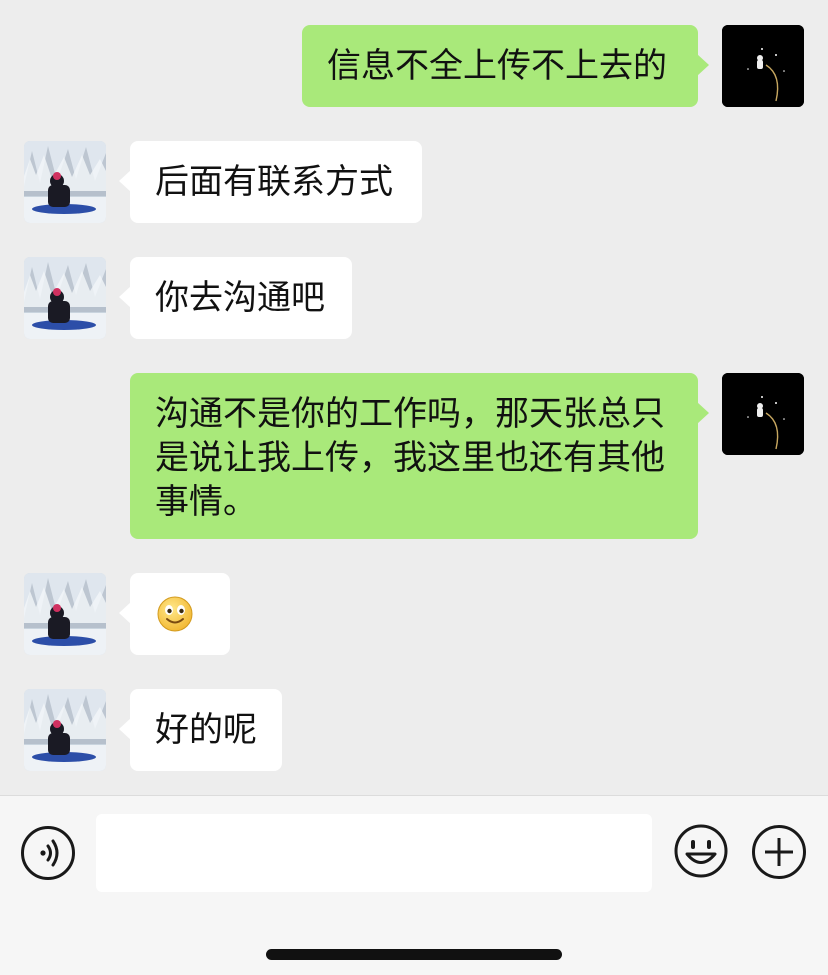 The height and width of the screenshot is (975, 828). I want to click on message-text-line: 事情。, so click(206, 502).